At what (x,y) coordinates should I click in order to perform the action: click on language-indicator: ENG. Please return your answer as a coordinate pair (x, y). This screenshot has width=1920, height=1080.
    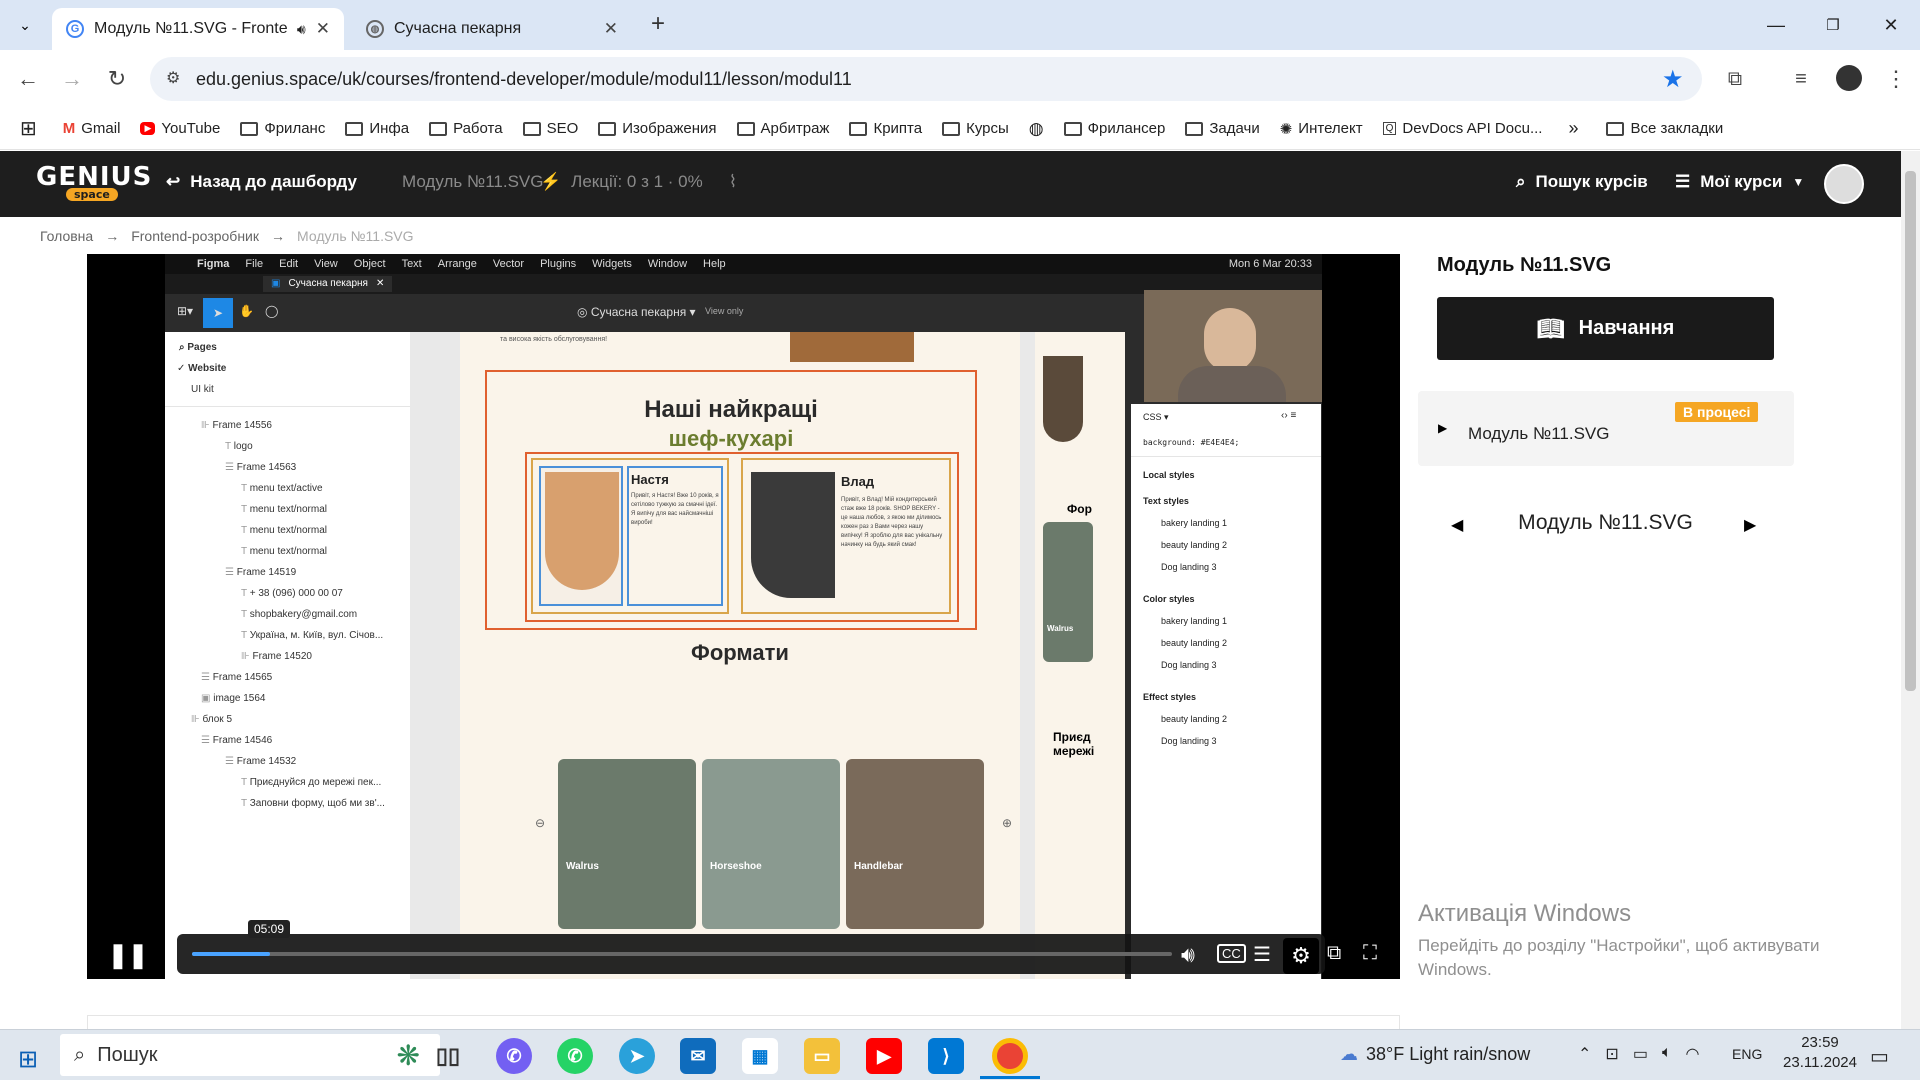
    Looking at the image, I should click on (1747, 1054).